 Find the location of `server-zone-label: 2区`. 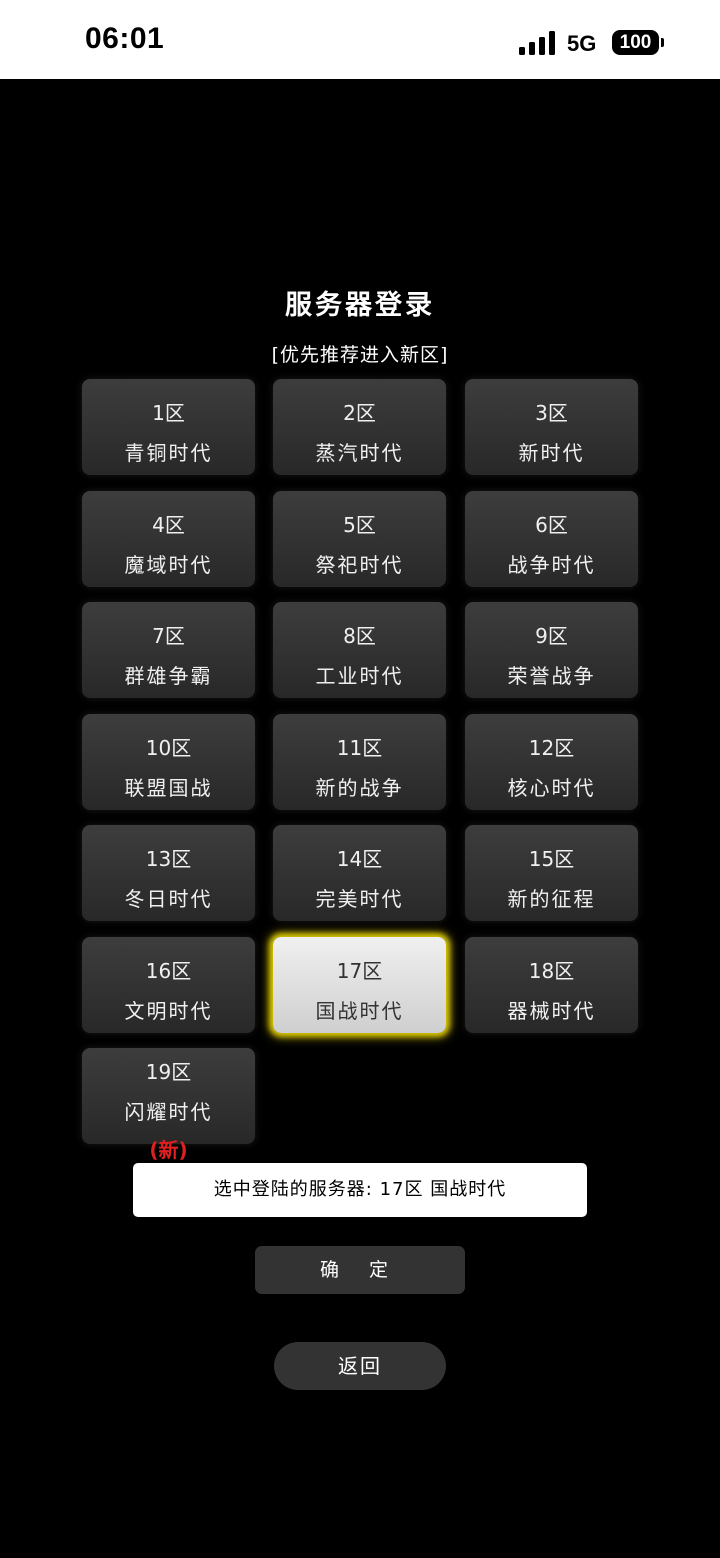

server-zone-label: 2区 is located at coordinates (359, 413).